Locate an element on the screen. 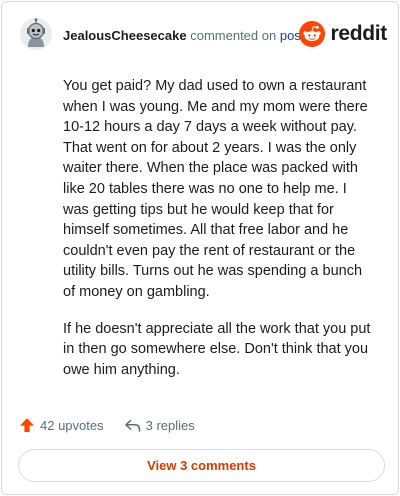 The width and height of the screenshot is (400, 496). comment-meta: JealousCheesecake commented on post is located at coordinates (183, 36).